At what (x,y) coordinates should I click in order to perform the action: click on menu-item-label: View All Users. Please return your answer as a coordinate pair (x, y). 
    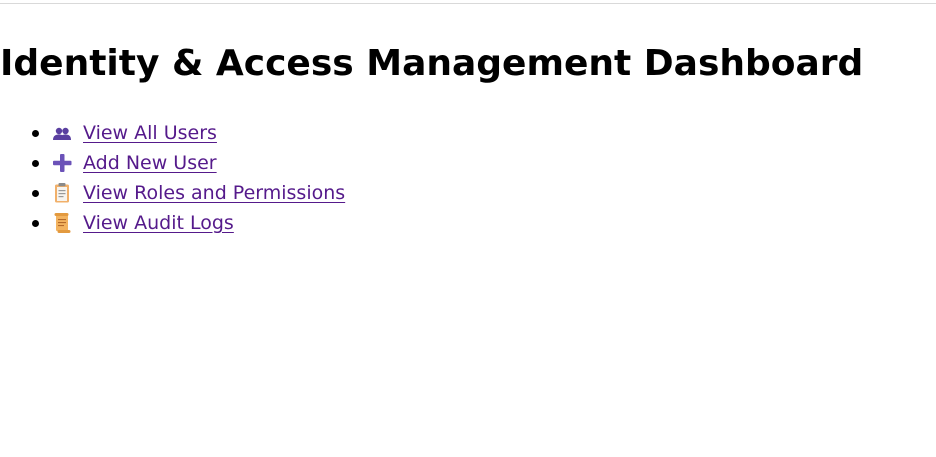
    Looking at the image, I should click on (150, 133).